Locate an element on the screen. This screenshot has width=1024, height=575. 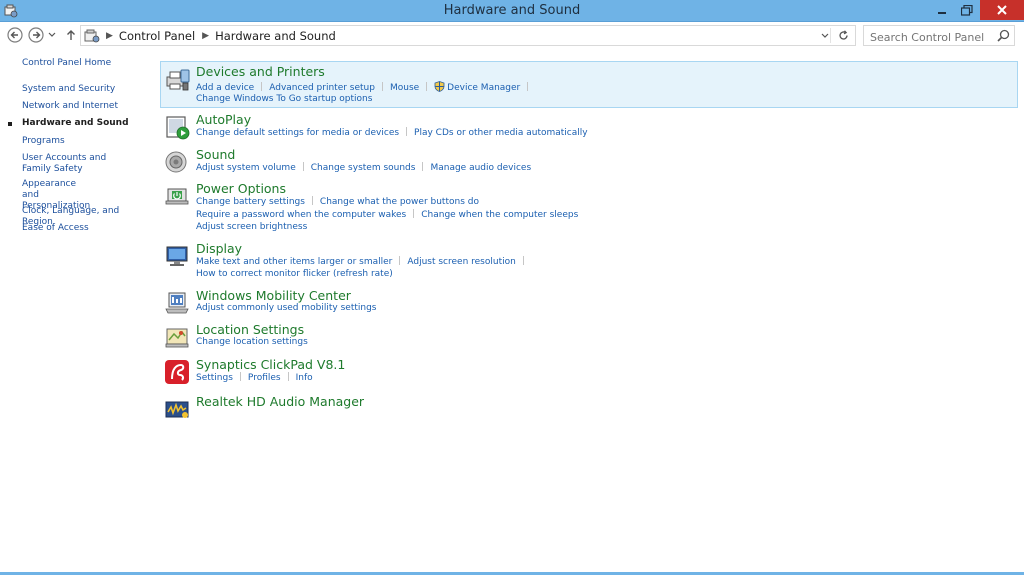
change-location-settings-link: Change location settings is located at coordinates (252, 342).